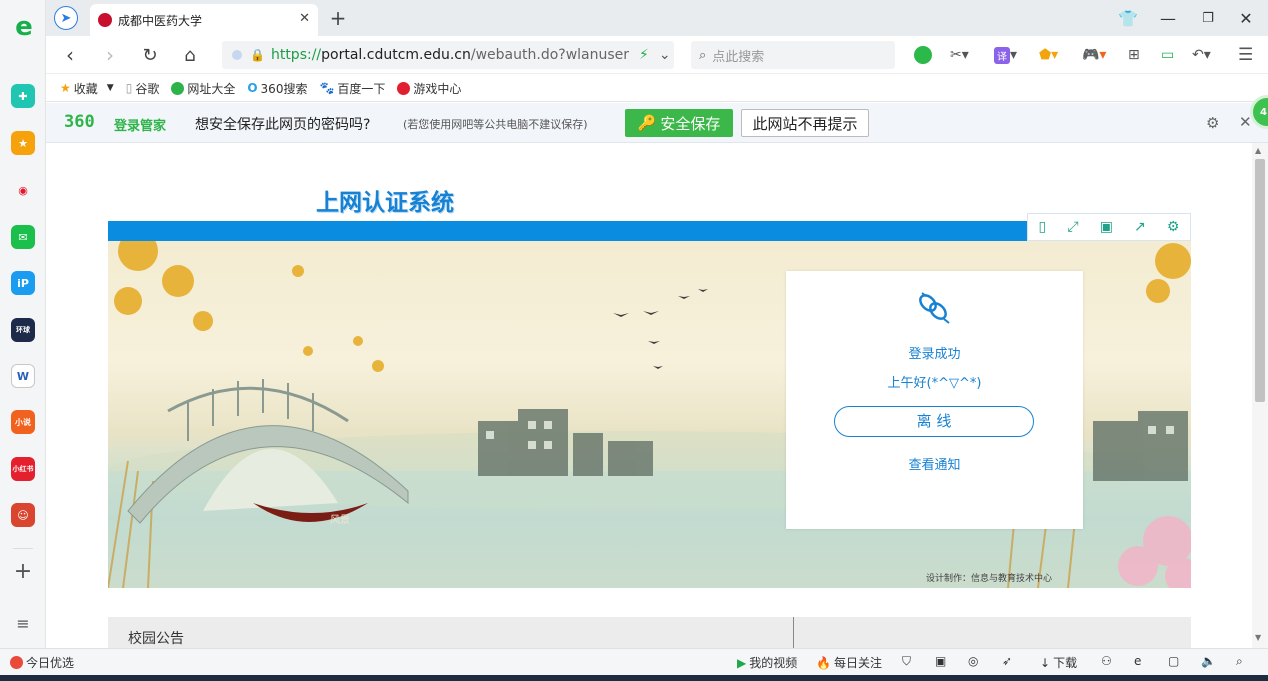  Describe the element at coordinates (23, 283) in the screenshot. I see `ip-app-icon: iP` at that location.